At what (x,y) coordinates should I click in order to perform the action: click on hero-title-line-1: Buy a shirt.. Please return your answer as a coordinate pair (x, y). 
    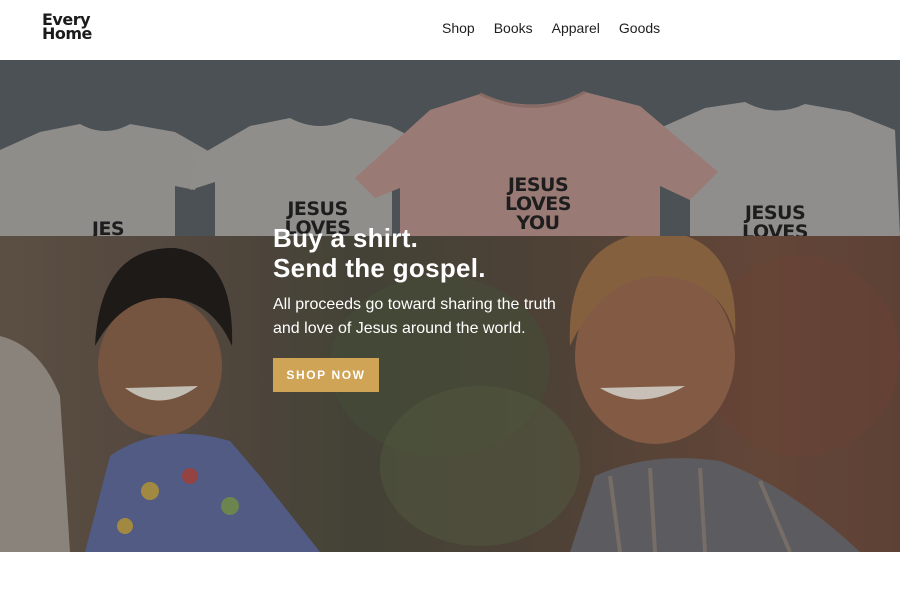
    Looking at the image, I should click on (346, 238).